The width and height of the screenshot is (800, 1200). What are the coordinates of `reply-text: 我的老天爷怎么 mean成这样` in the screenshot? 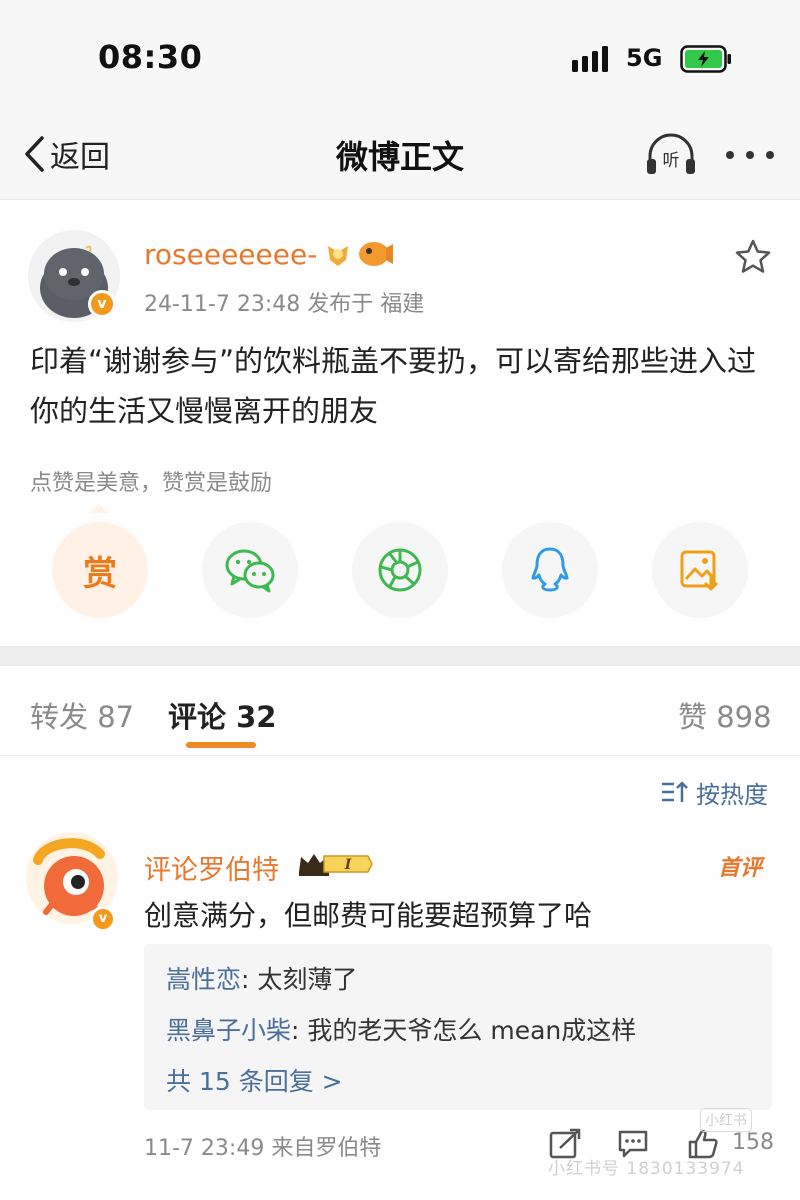 It's located at (472, 1030).